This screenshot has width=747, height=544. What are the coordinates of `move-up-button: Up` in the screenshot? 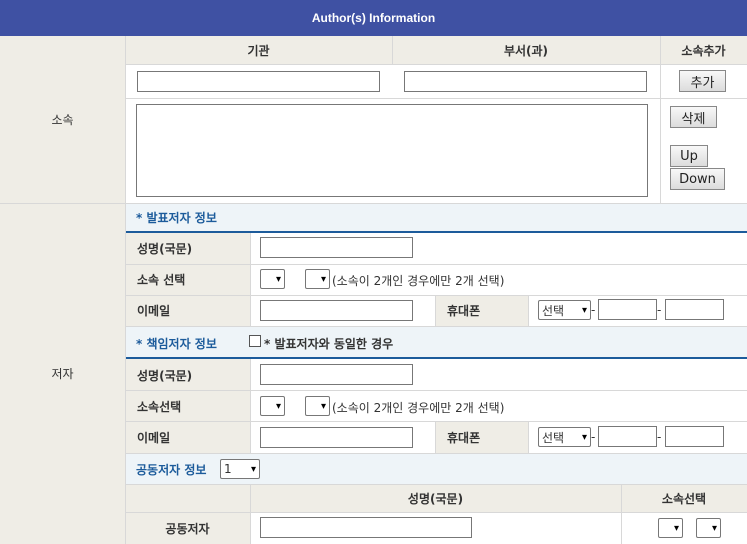 It's located at (689, 156).